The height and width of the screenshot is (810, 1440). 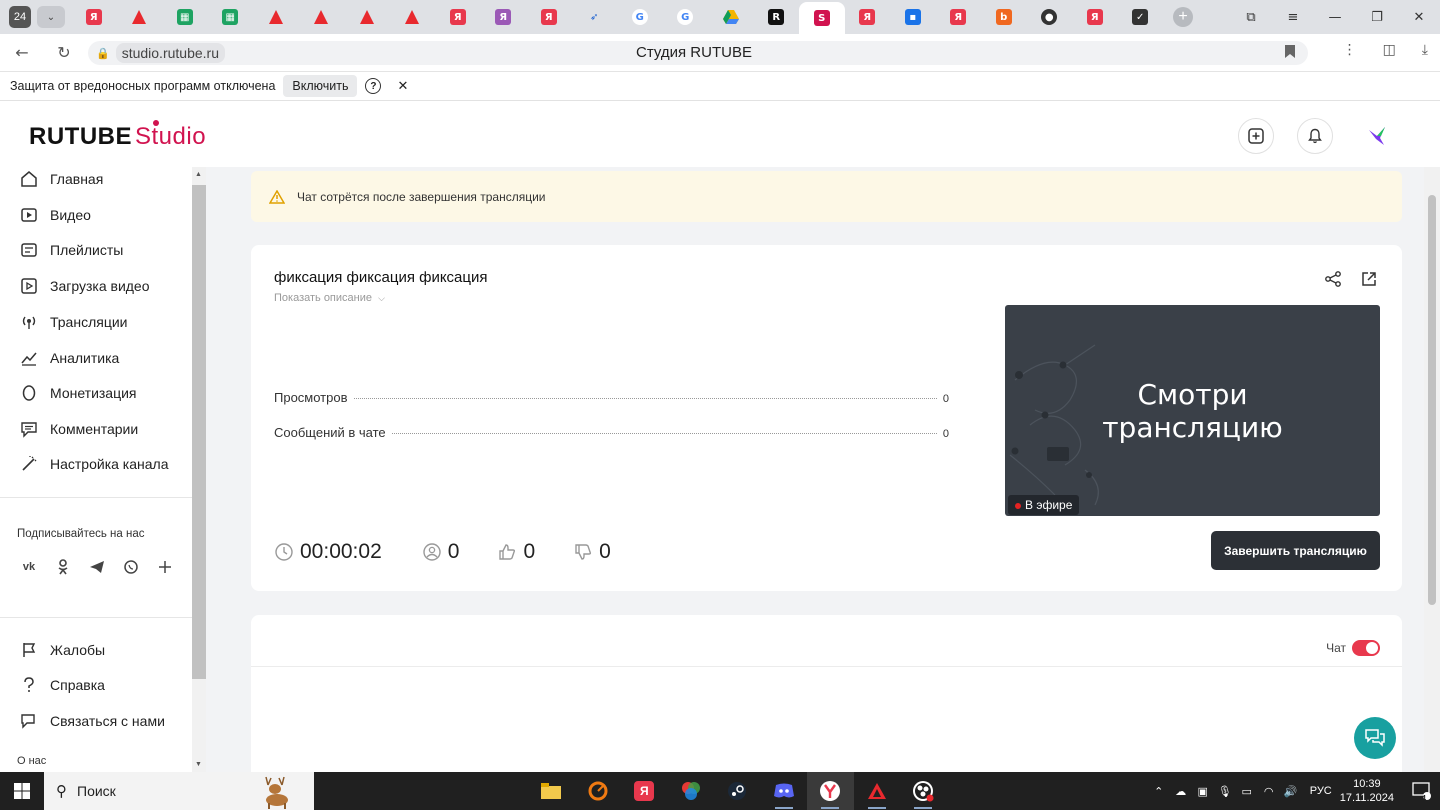 What do you see at coordinates (29, 567) in the screenshot?
I see `vk-icon: vk` at bounding box center [29, 567].